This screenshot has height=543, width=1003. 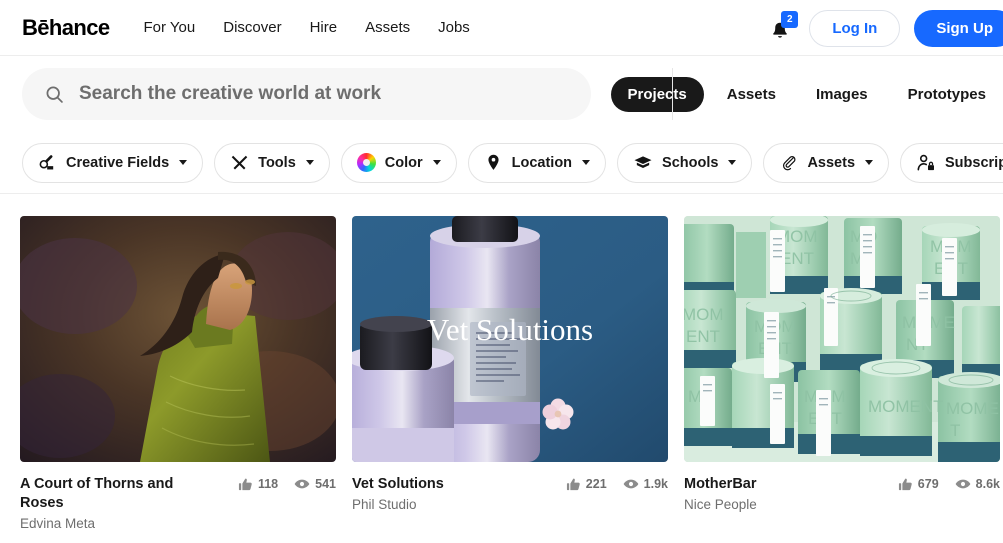 What do you see at coordinates (454, 27) in the screenshot?
I see `nav-link-jobs: Jobs` at bounding box center [454, 27].